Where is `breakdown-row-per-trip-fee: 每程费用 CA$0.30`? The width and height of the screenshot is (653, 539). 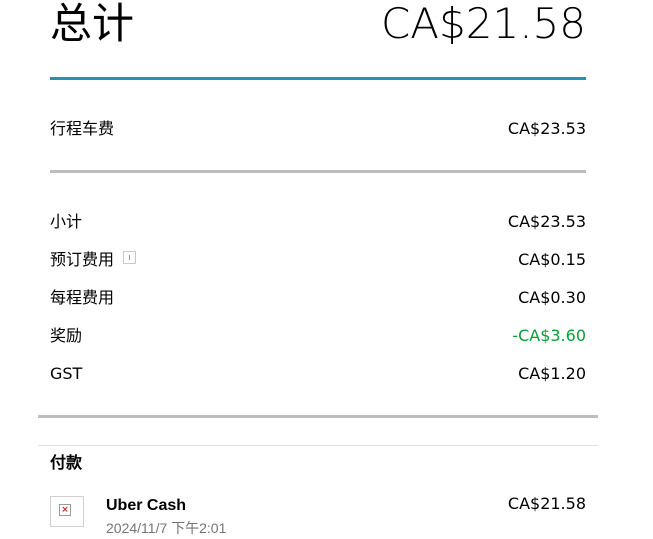 breakdown-row-per-trip-fee: 每程费用 CA$0.30 is located at coordinates (318, 298).